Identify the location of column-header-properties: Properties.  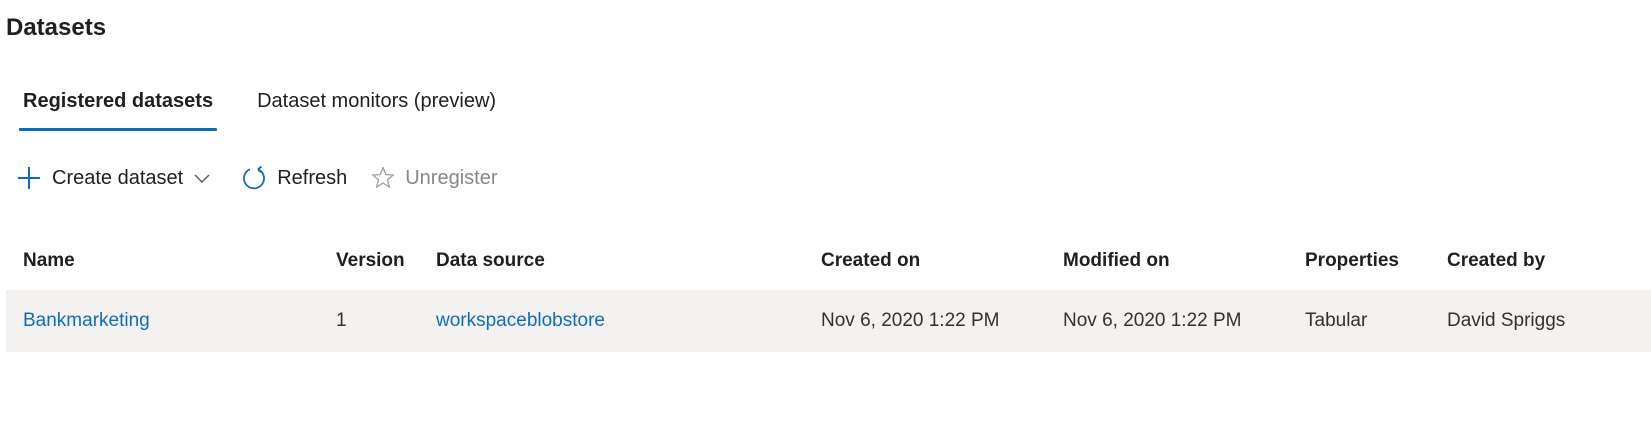
(1352, 261).